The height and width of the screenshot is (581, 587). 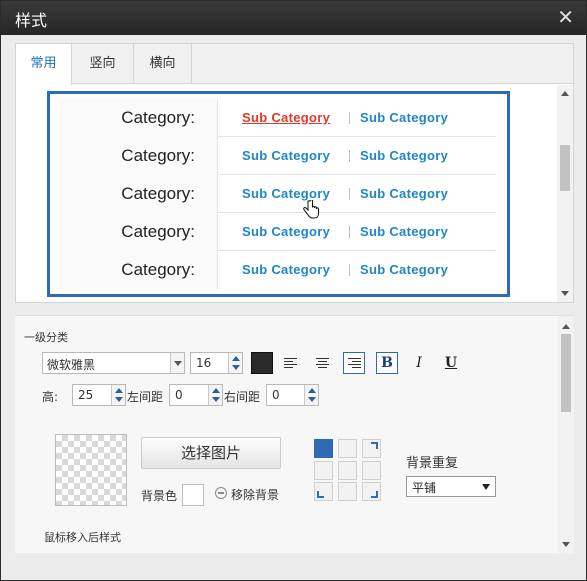 I want to click on bgcolor-label: 背景色, so click(x=159, y=496).